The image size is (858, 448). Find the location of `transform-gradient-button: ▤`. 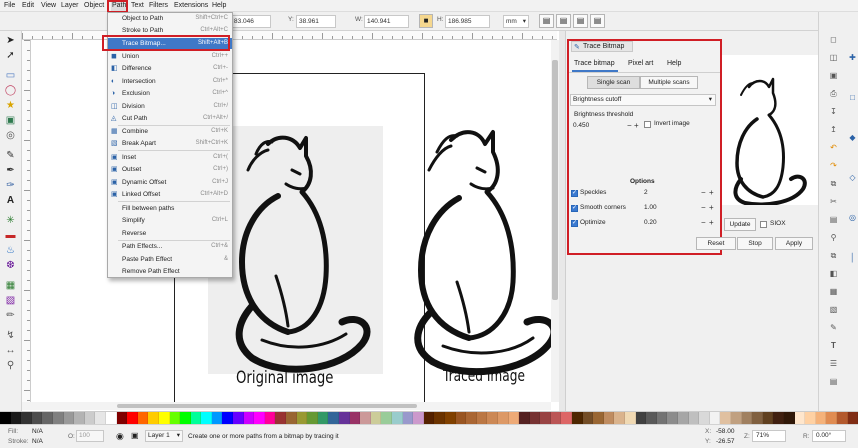

transform-gradient-button: ▤ is located at coordinates (580, 21).